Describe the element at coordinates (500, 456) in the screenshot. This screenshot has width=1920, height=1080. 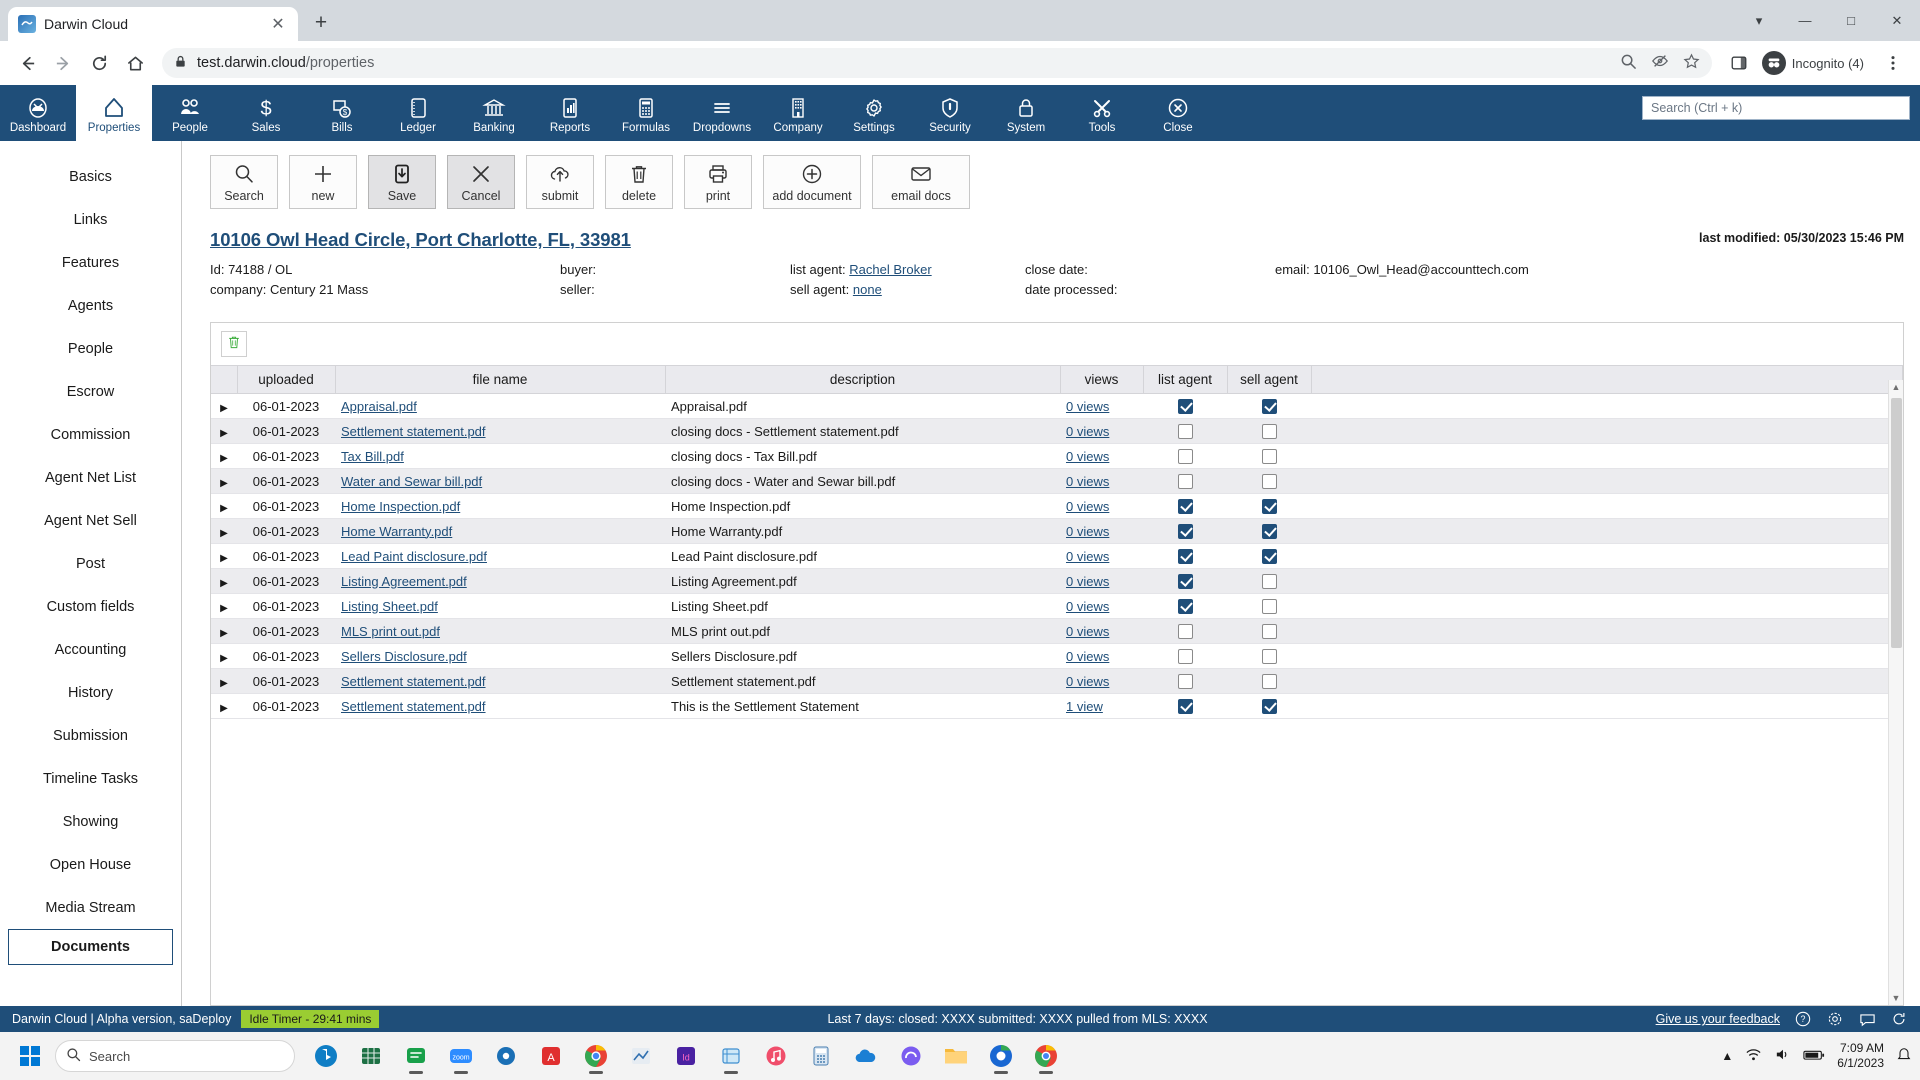
I see `cell-file-name: Tax Bill.pdf` at that location.